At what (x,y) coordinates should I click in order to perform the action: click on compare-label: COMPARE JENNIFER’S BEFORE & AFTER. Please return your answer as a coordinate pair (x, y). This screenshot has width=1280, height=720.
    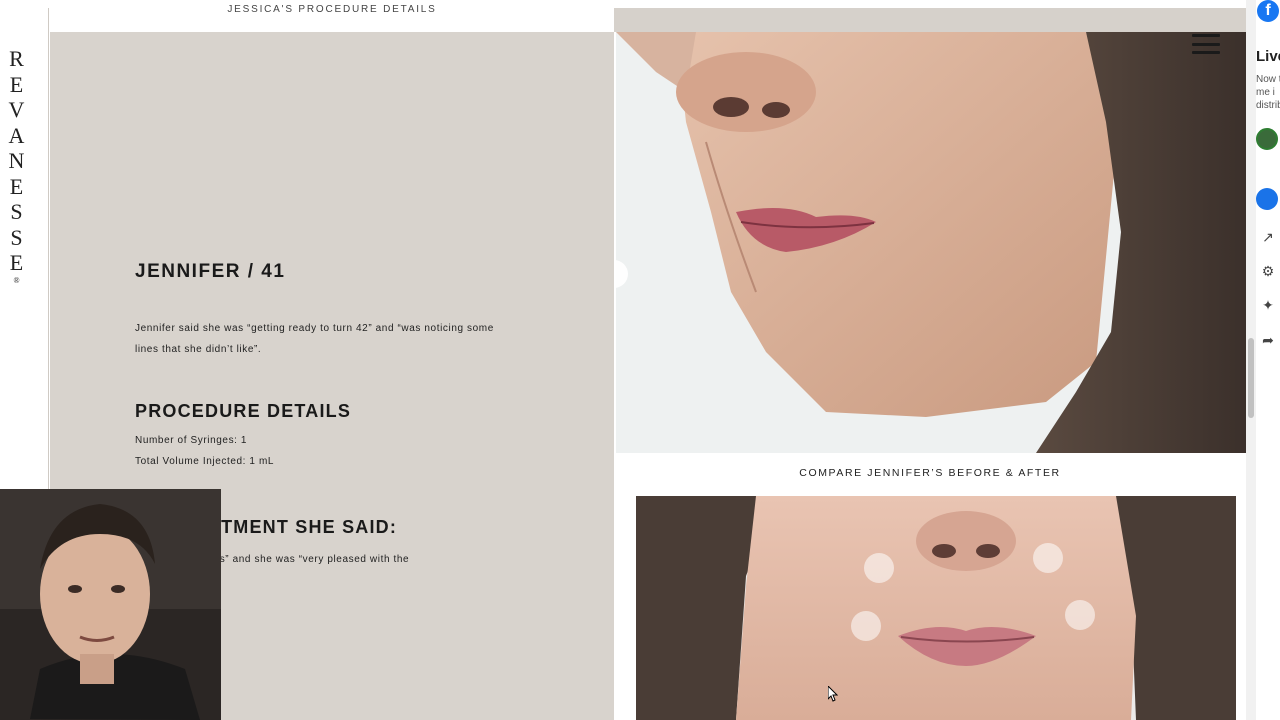
    Looking at the image, I should click on (930, 473).